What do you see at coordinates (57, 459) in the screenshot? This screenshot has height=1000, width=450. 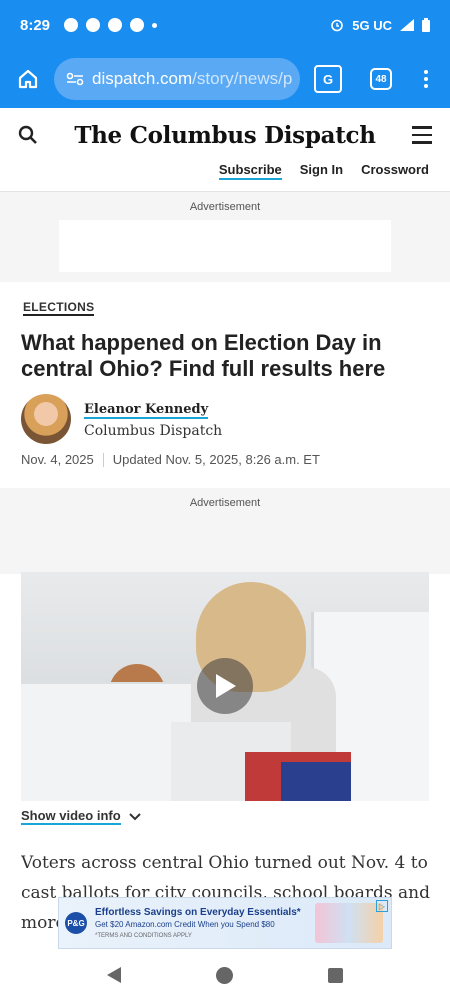 I see `published-date: Nov. 4, 2025` at bounding box center [57, 459].